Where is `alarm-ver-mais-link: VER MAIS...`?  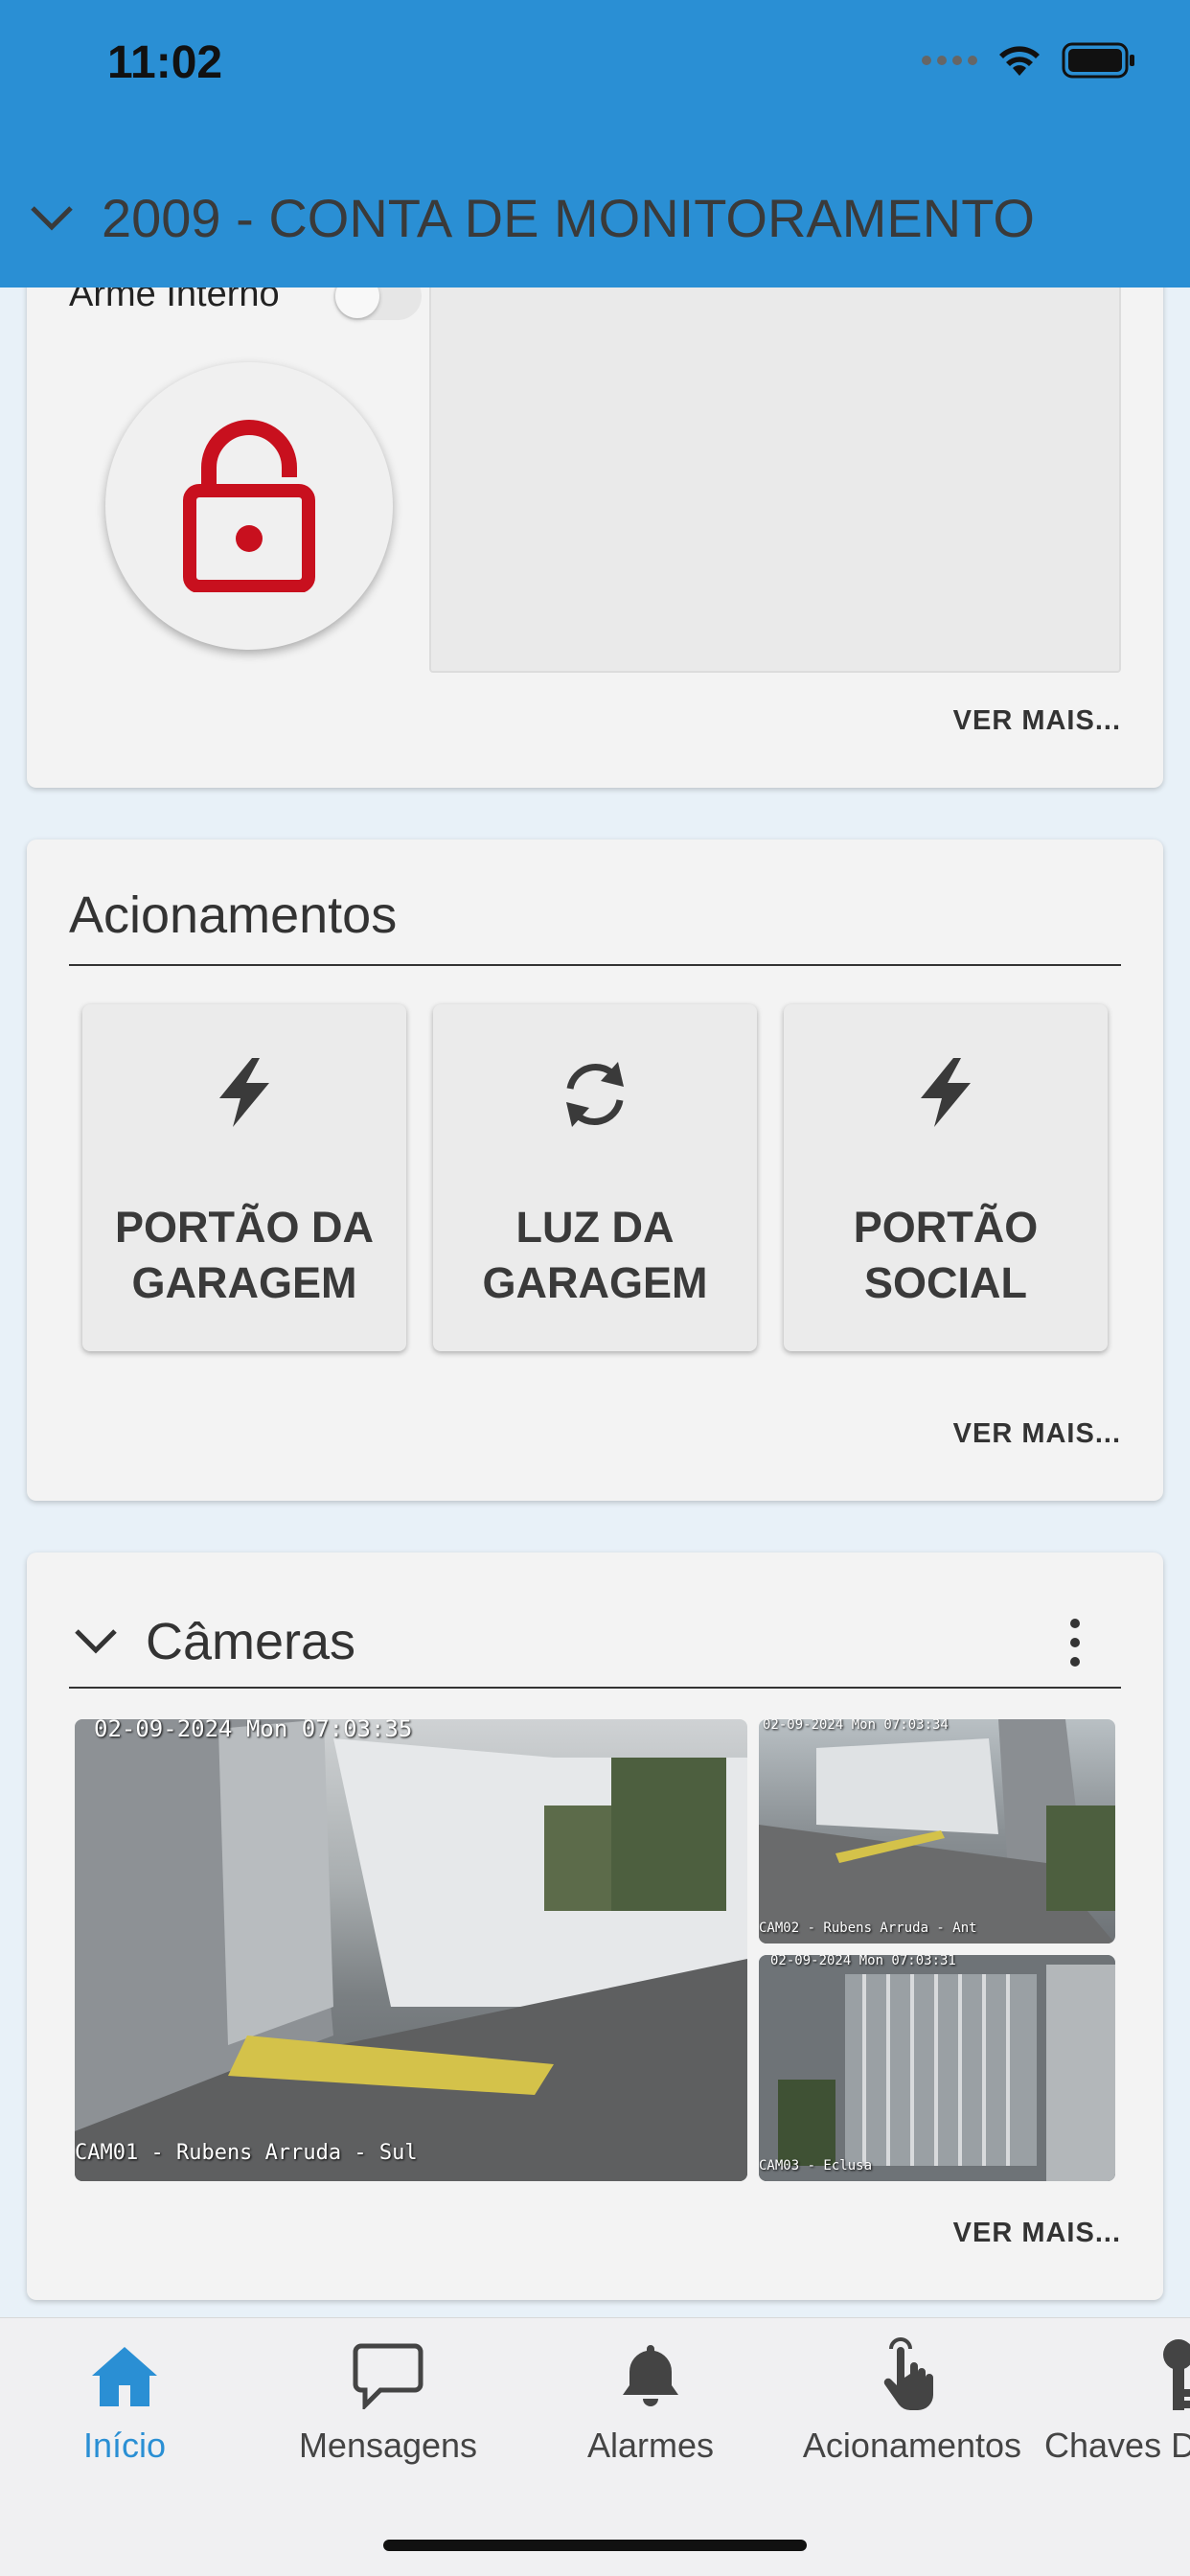 alarm-ver-mais-link: VER MAIS... is located at coordinates (1037, 721).